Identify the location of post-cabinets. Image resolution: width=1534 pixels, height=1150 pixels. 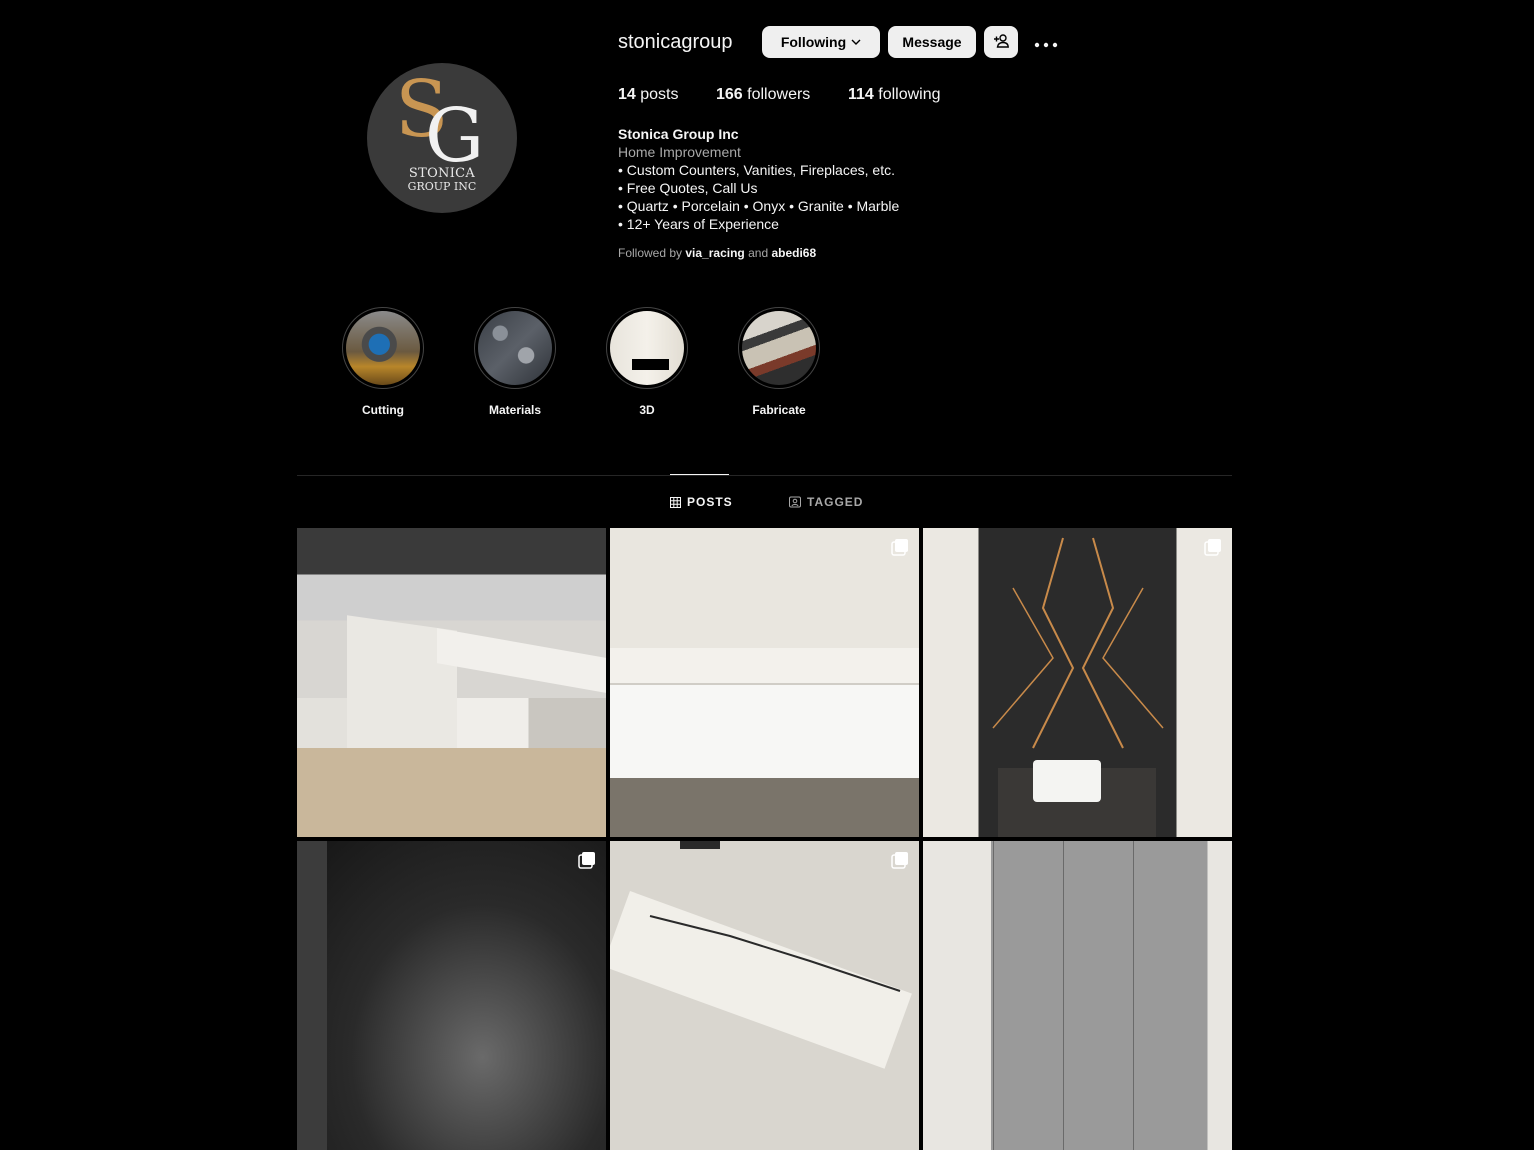
(764, 731).